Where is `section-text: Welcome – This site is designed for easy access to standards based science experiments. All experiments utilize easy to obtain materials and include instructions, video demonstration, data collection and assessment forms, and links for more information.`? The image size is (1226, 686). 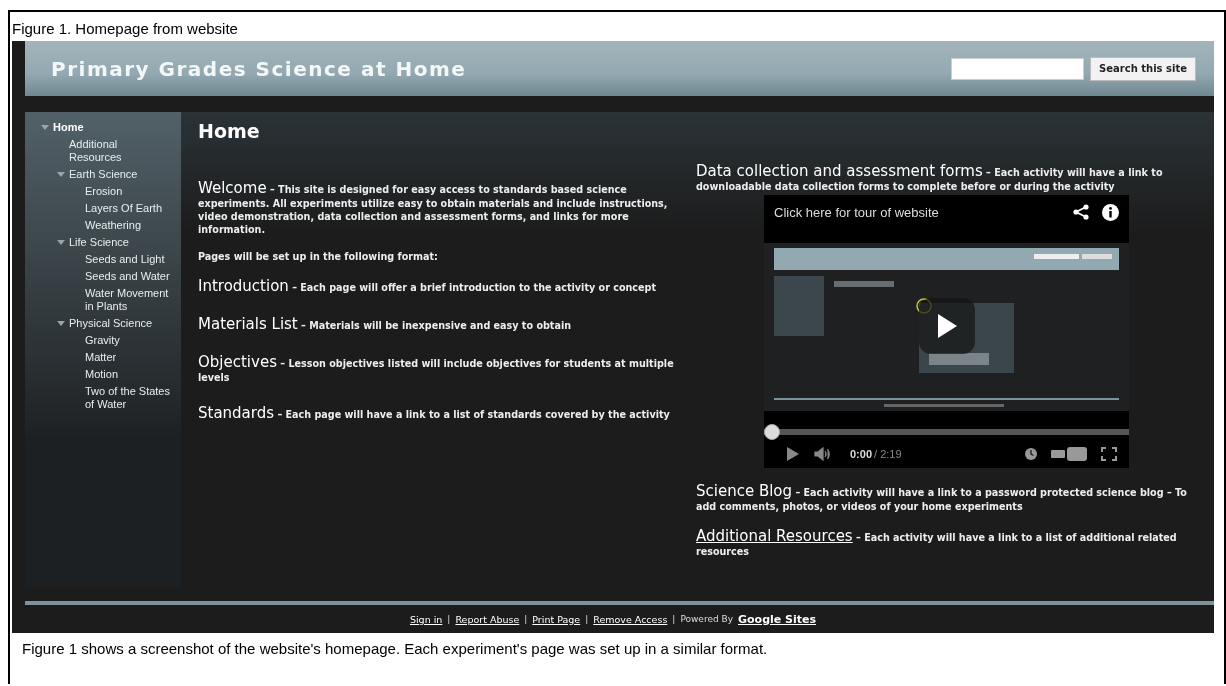 section-text: Welcome – This site is designed for easy access to standards based science experiments. All experiments utilize easy to obtain materials and include instructions, video demonstration, data collection and assessment forms, and links for more information. is located at coordinates (433, 207).